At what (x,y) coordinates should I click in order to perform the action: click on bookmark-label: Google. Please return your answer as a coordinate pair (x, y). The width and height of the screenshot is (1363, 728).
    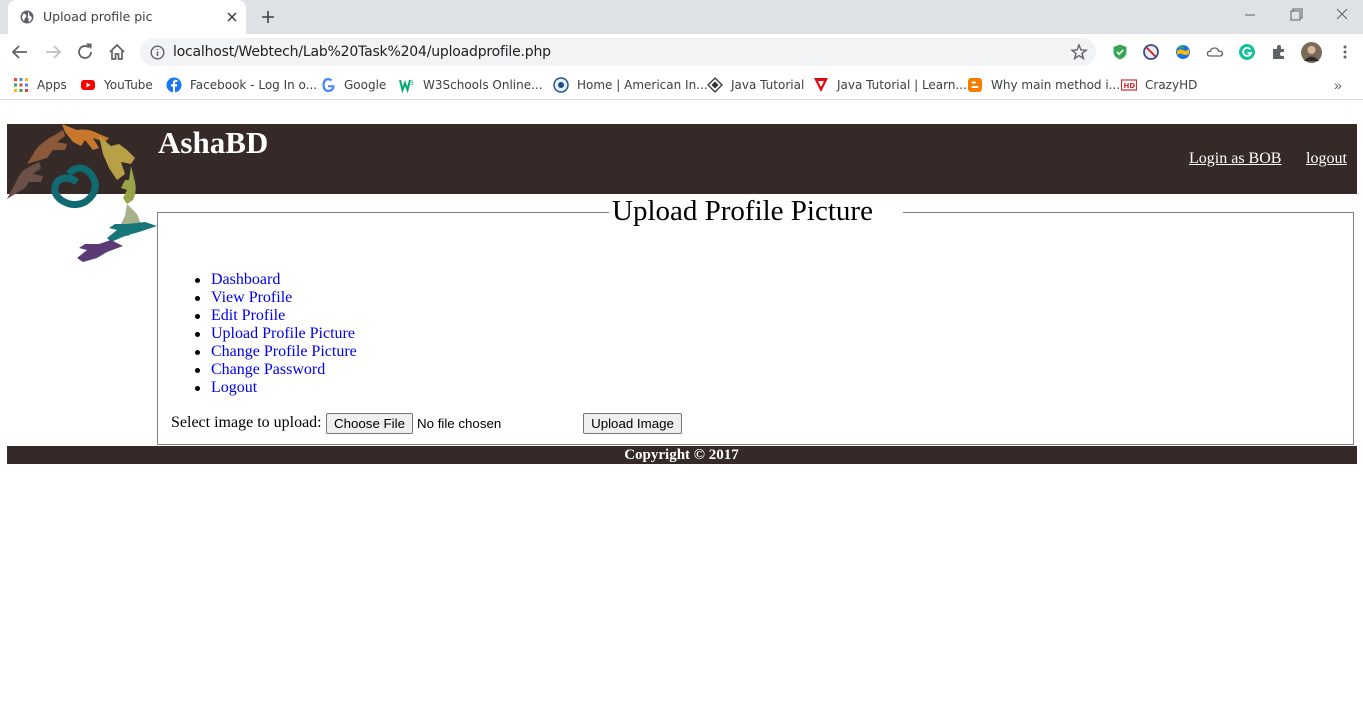
    Looking at the image, I should click on (365, 85).